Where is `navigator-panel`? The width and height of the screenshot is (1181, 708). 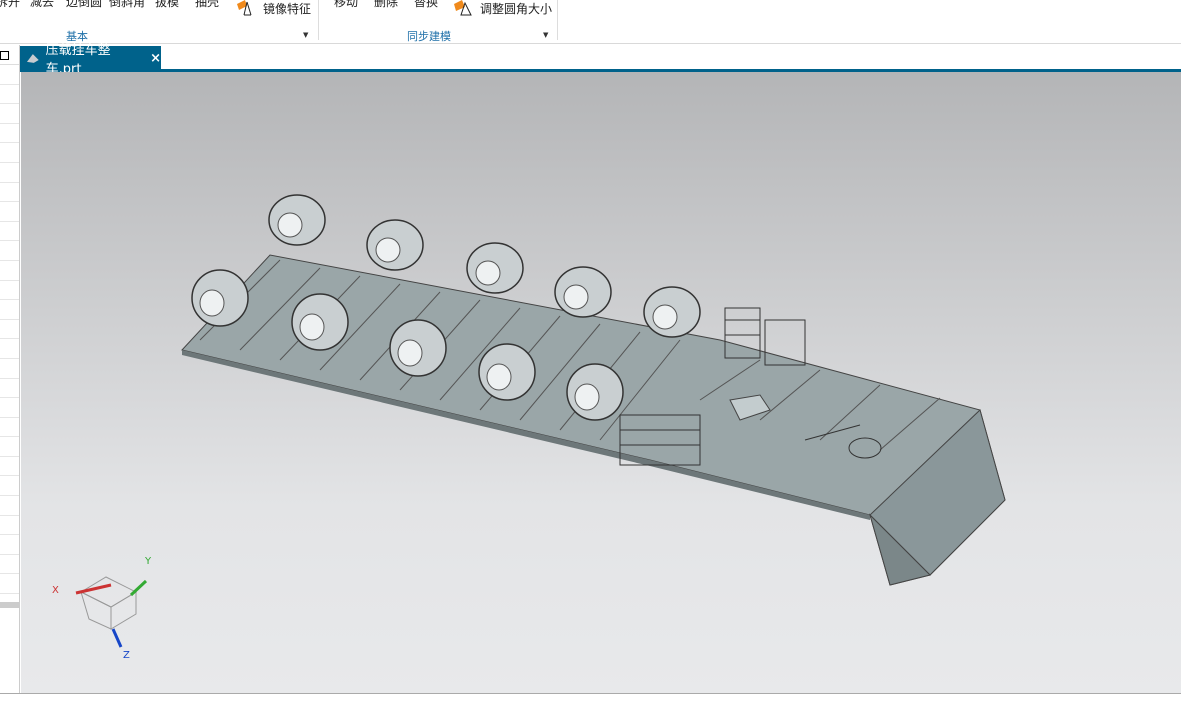 navigator-panel is located at coordinates (10, 370).